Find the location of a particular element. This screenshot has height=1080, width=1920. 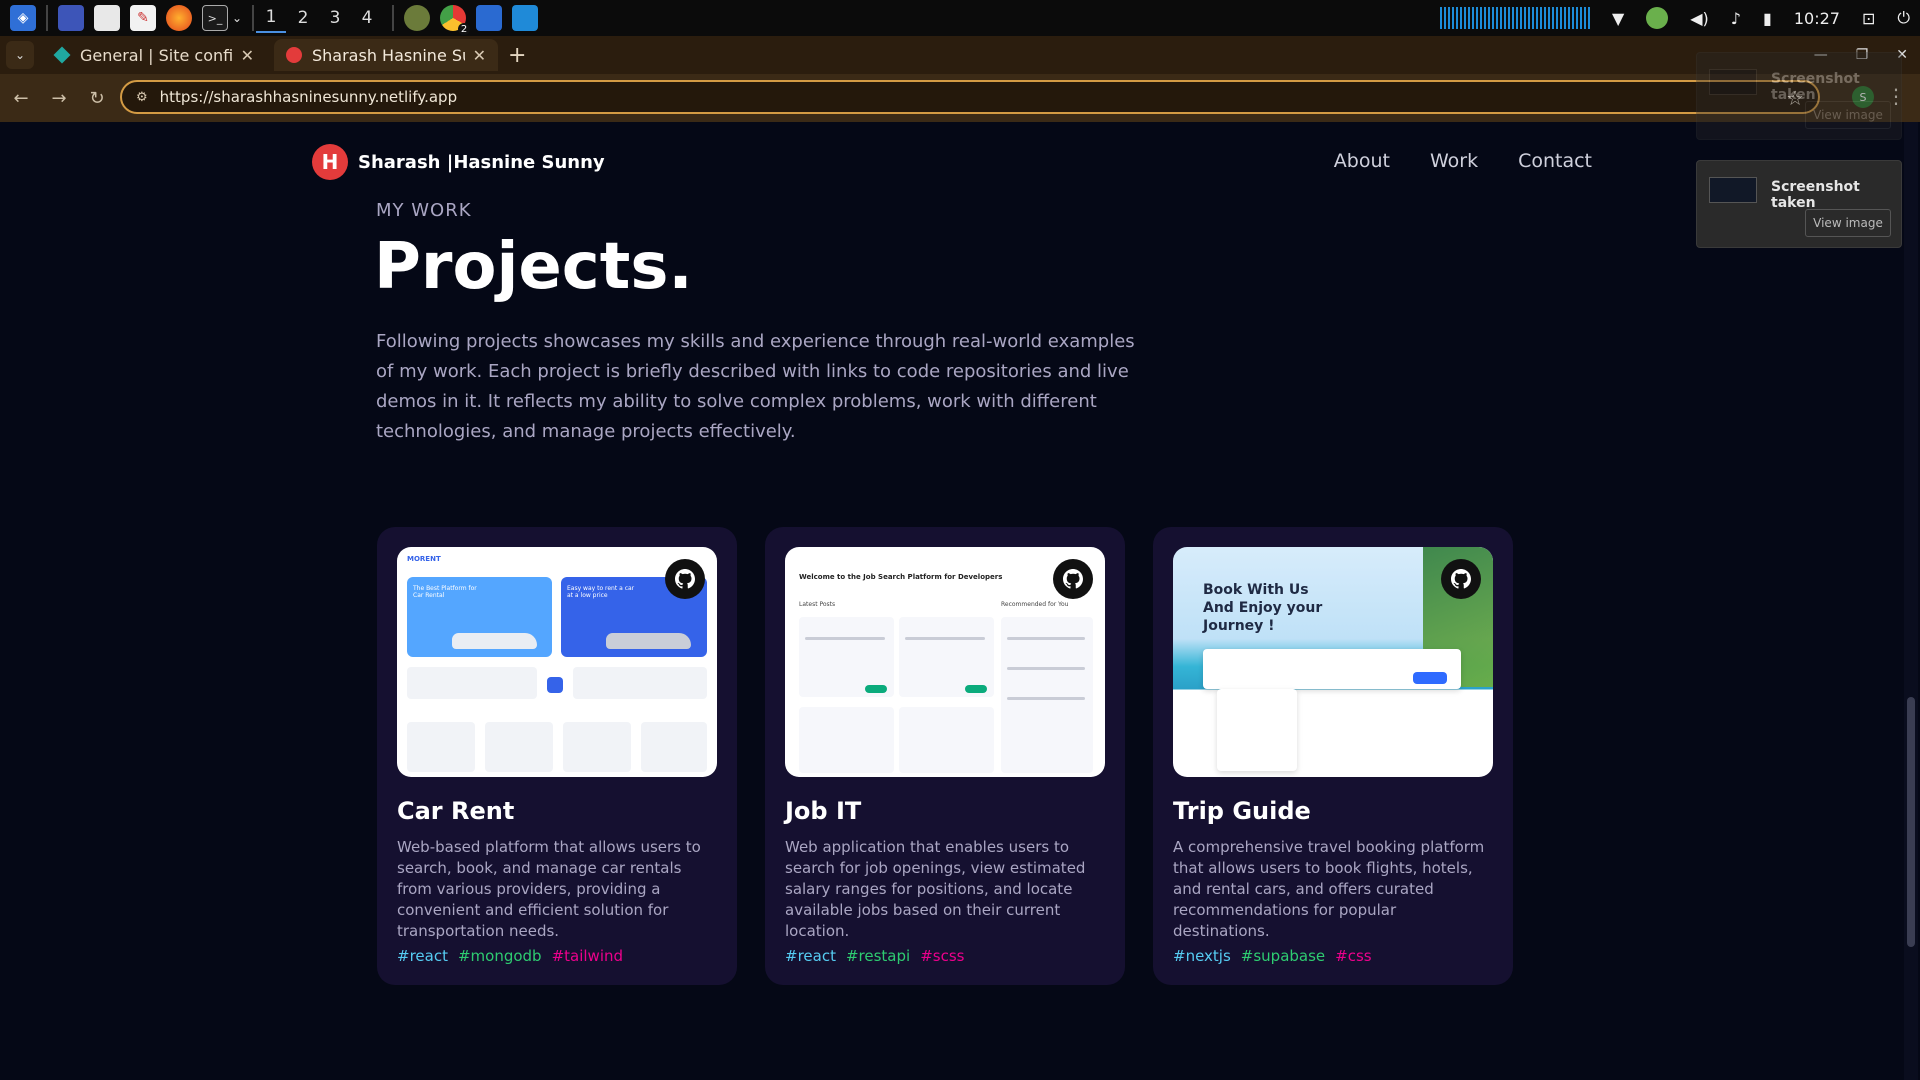

back-icon: ← is located at coordinates (21, 98).